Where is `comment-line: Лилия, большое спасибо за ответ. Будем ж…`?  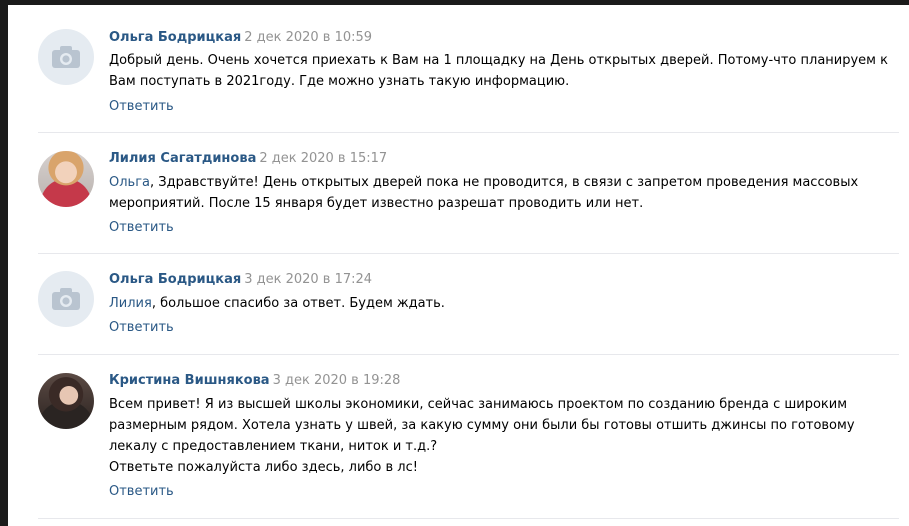 comment-line: Лилия, большое спасибо за ответ. Будем ж… is located at coordinates (277, 303).